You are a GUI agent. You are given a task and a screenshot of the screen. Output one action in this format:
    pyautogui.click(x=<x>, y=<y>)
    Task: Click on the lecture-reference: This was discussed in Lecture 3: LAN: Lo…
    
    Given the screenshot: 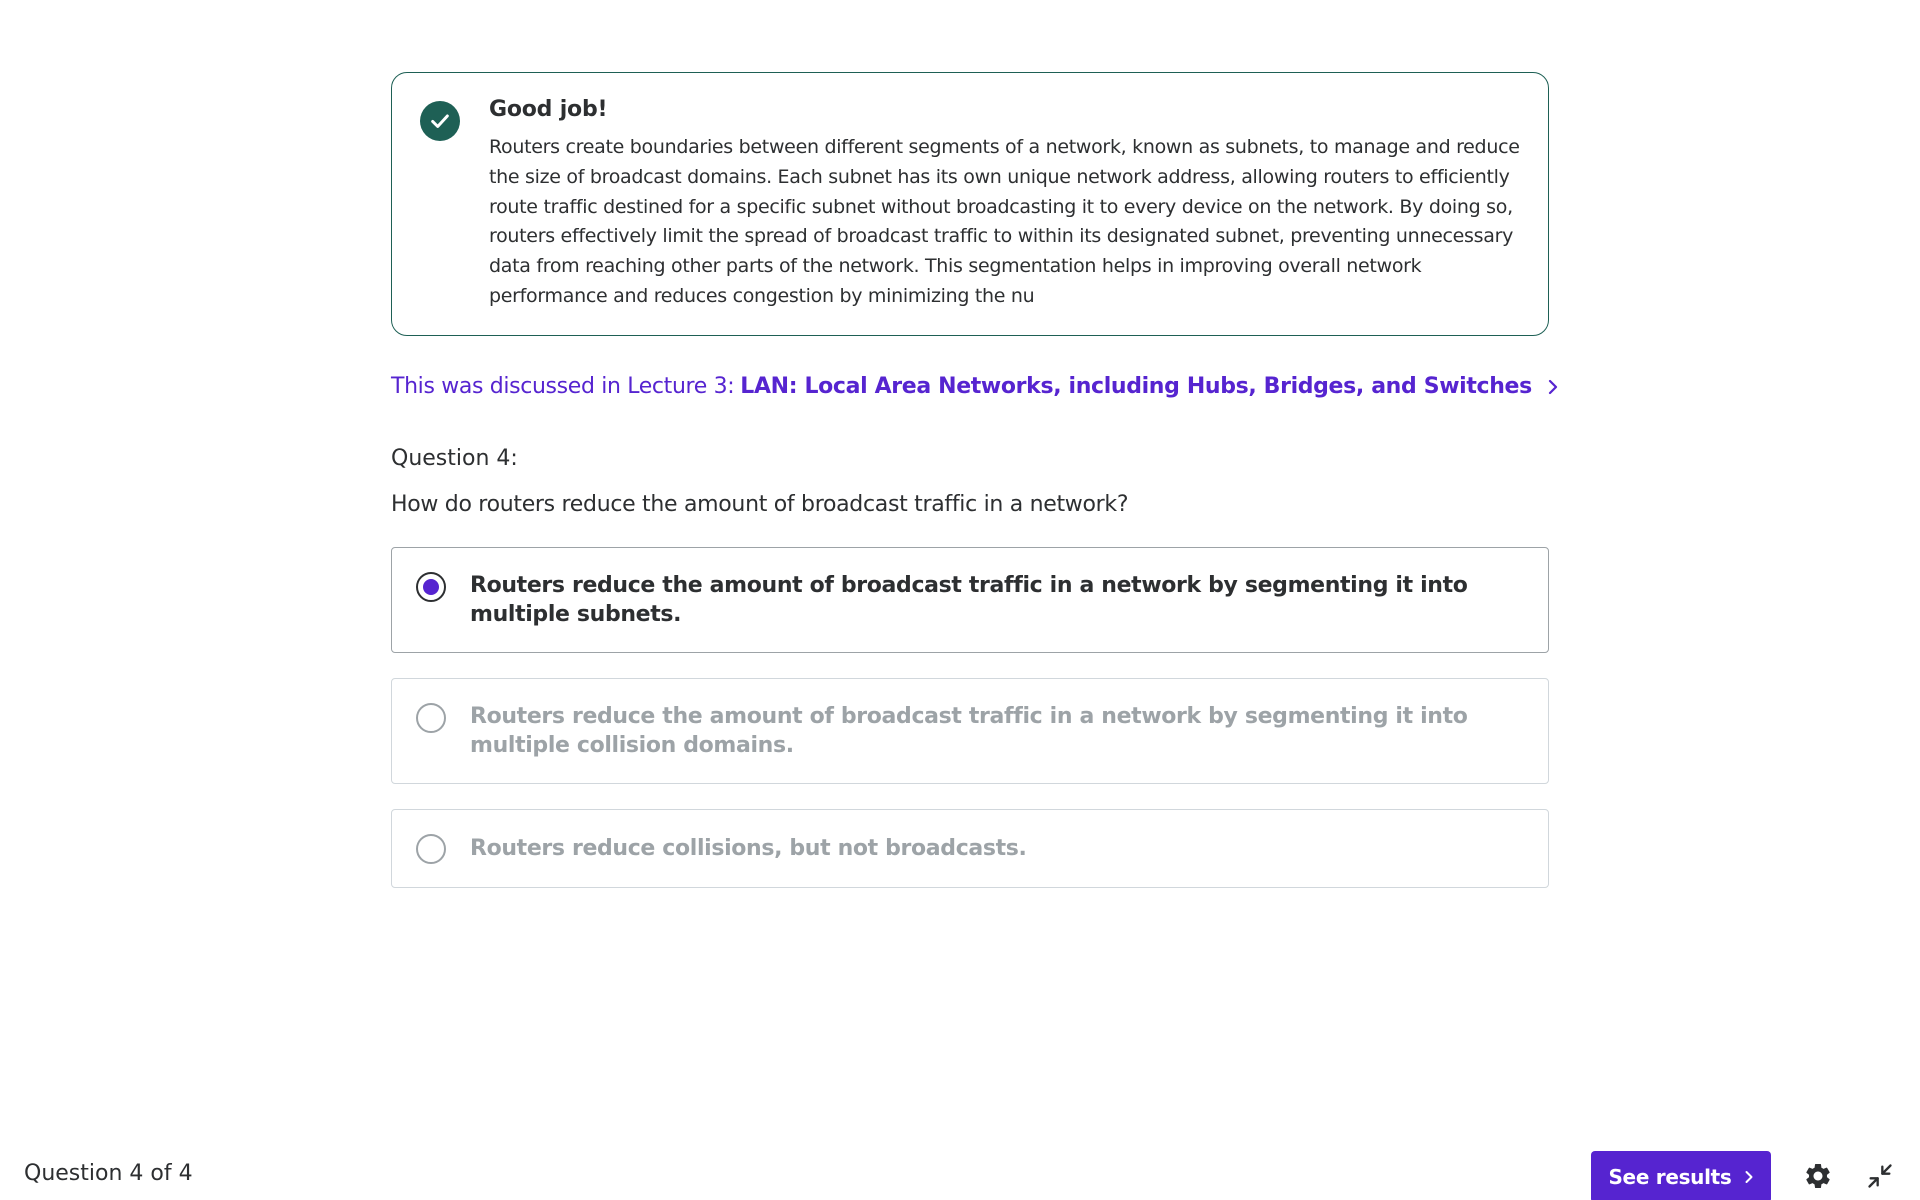 What is the action you would take?
    pyautogui.click(x=975, y=386)
    